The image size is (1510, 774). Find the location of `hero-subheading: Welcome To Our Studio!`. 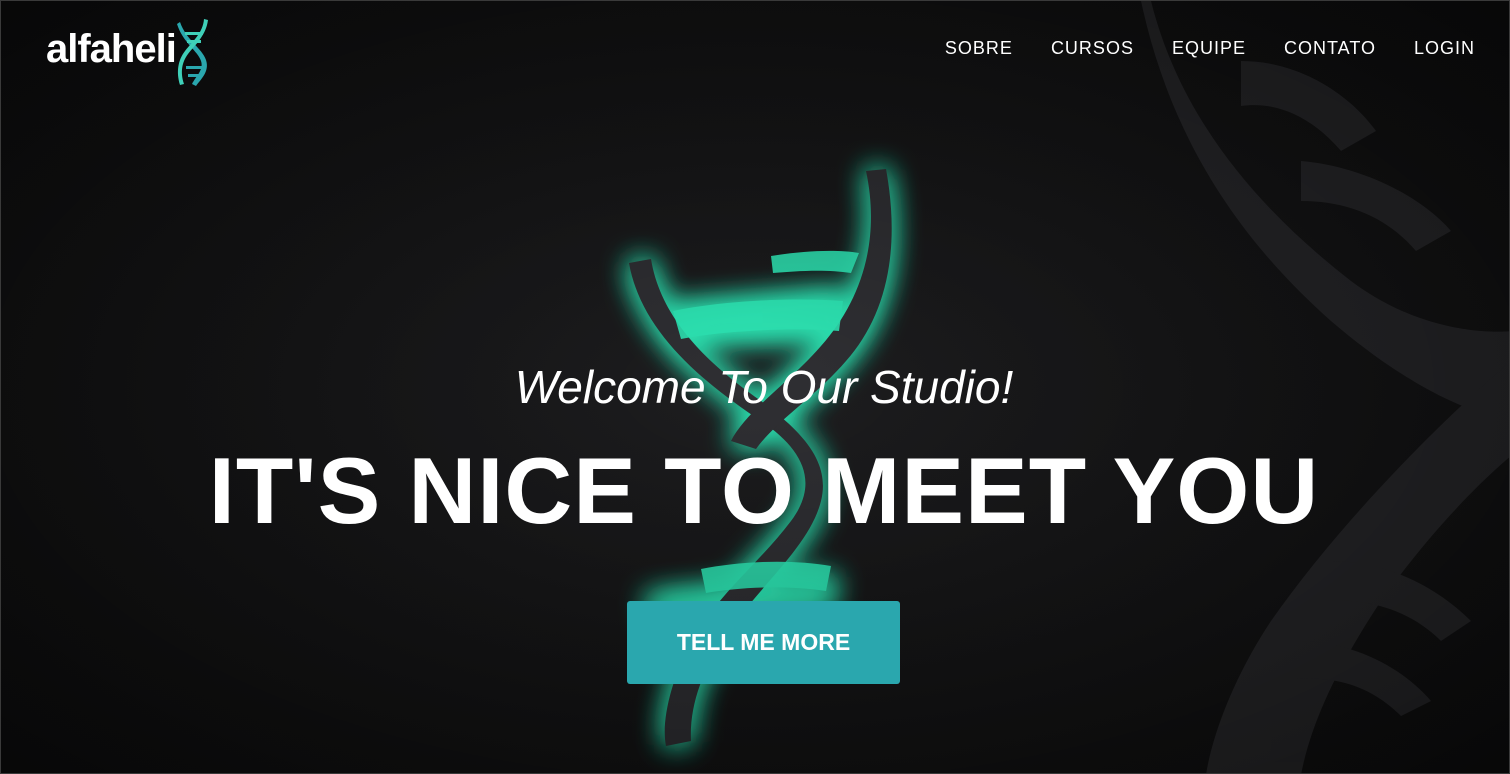

hero-subheading: Welcome To Our Studio! is located at coordinates (764, 387).